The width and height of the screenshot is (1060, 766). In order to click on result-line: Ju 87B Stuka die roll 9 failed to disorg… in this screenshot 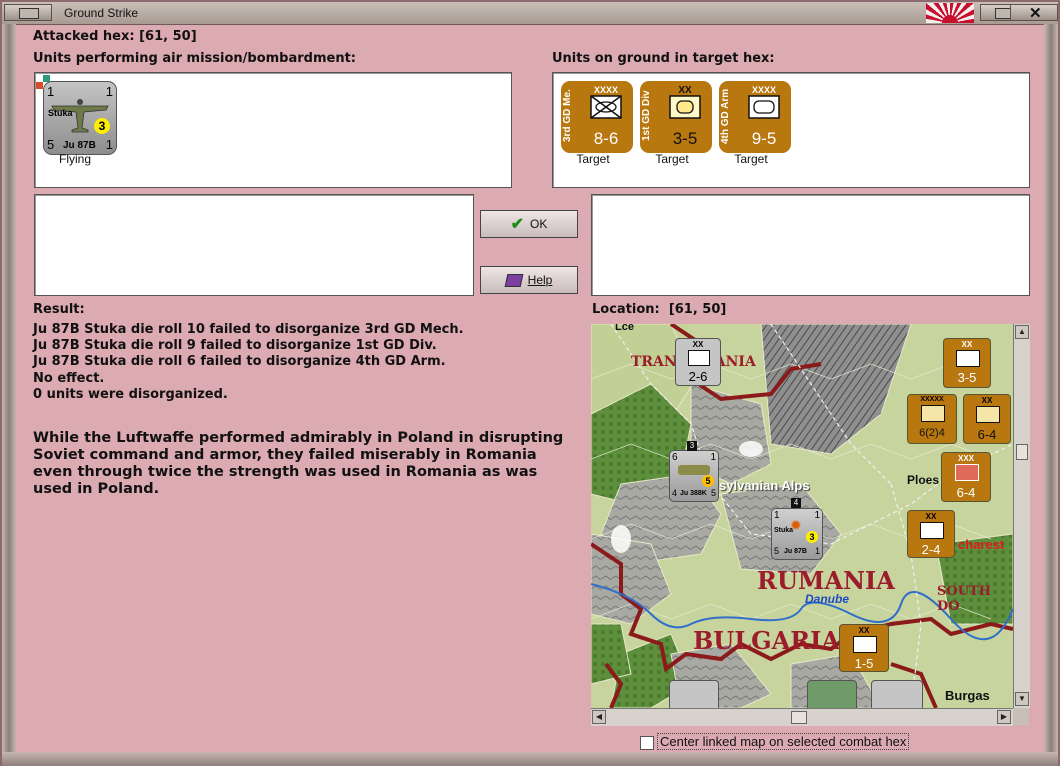, I will do `click(235, 346)`.